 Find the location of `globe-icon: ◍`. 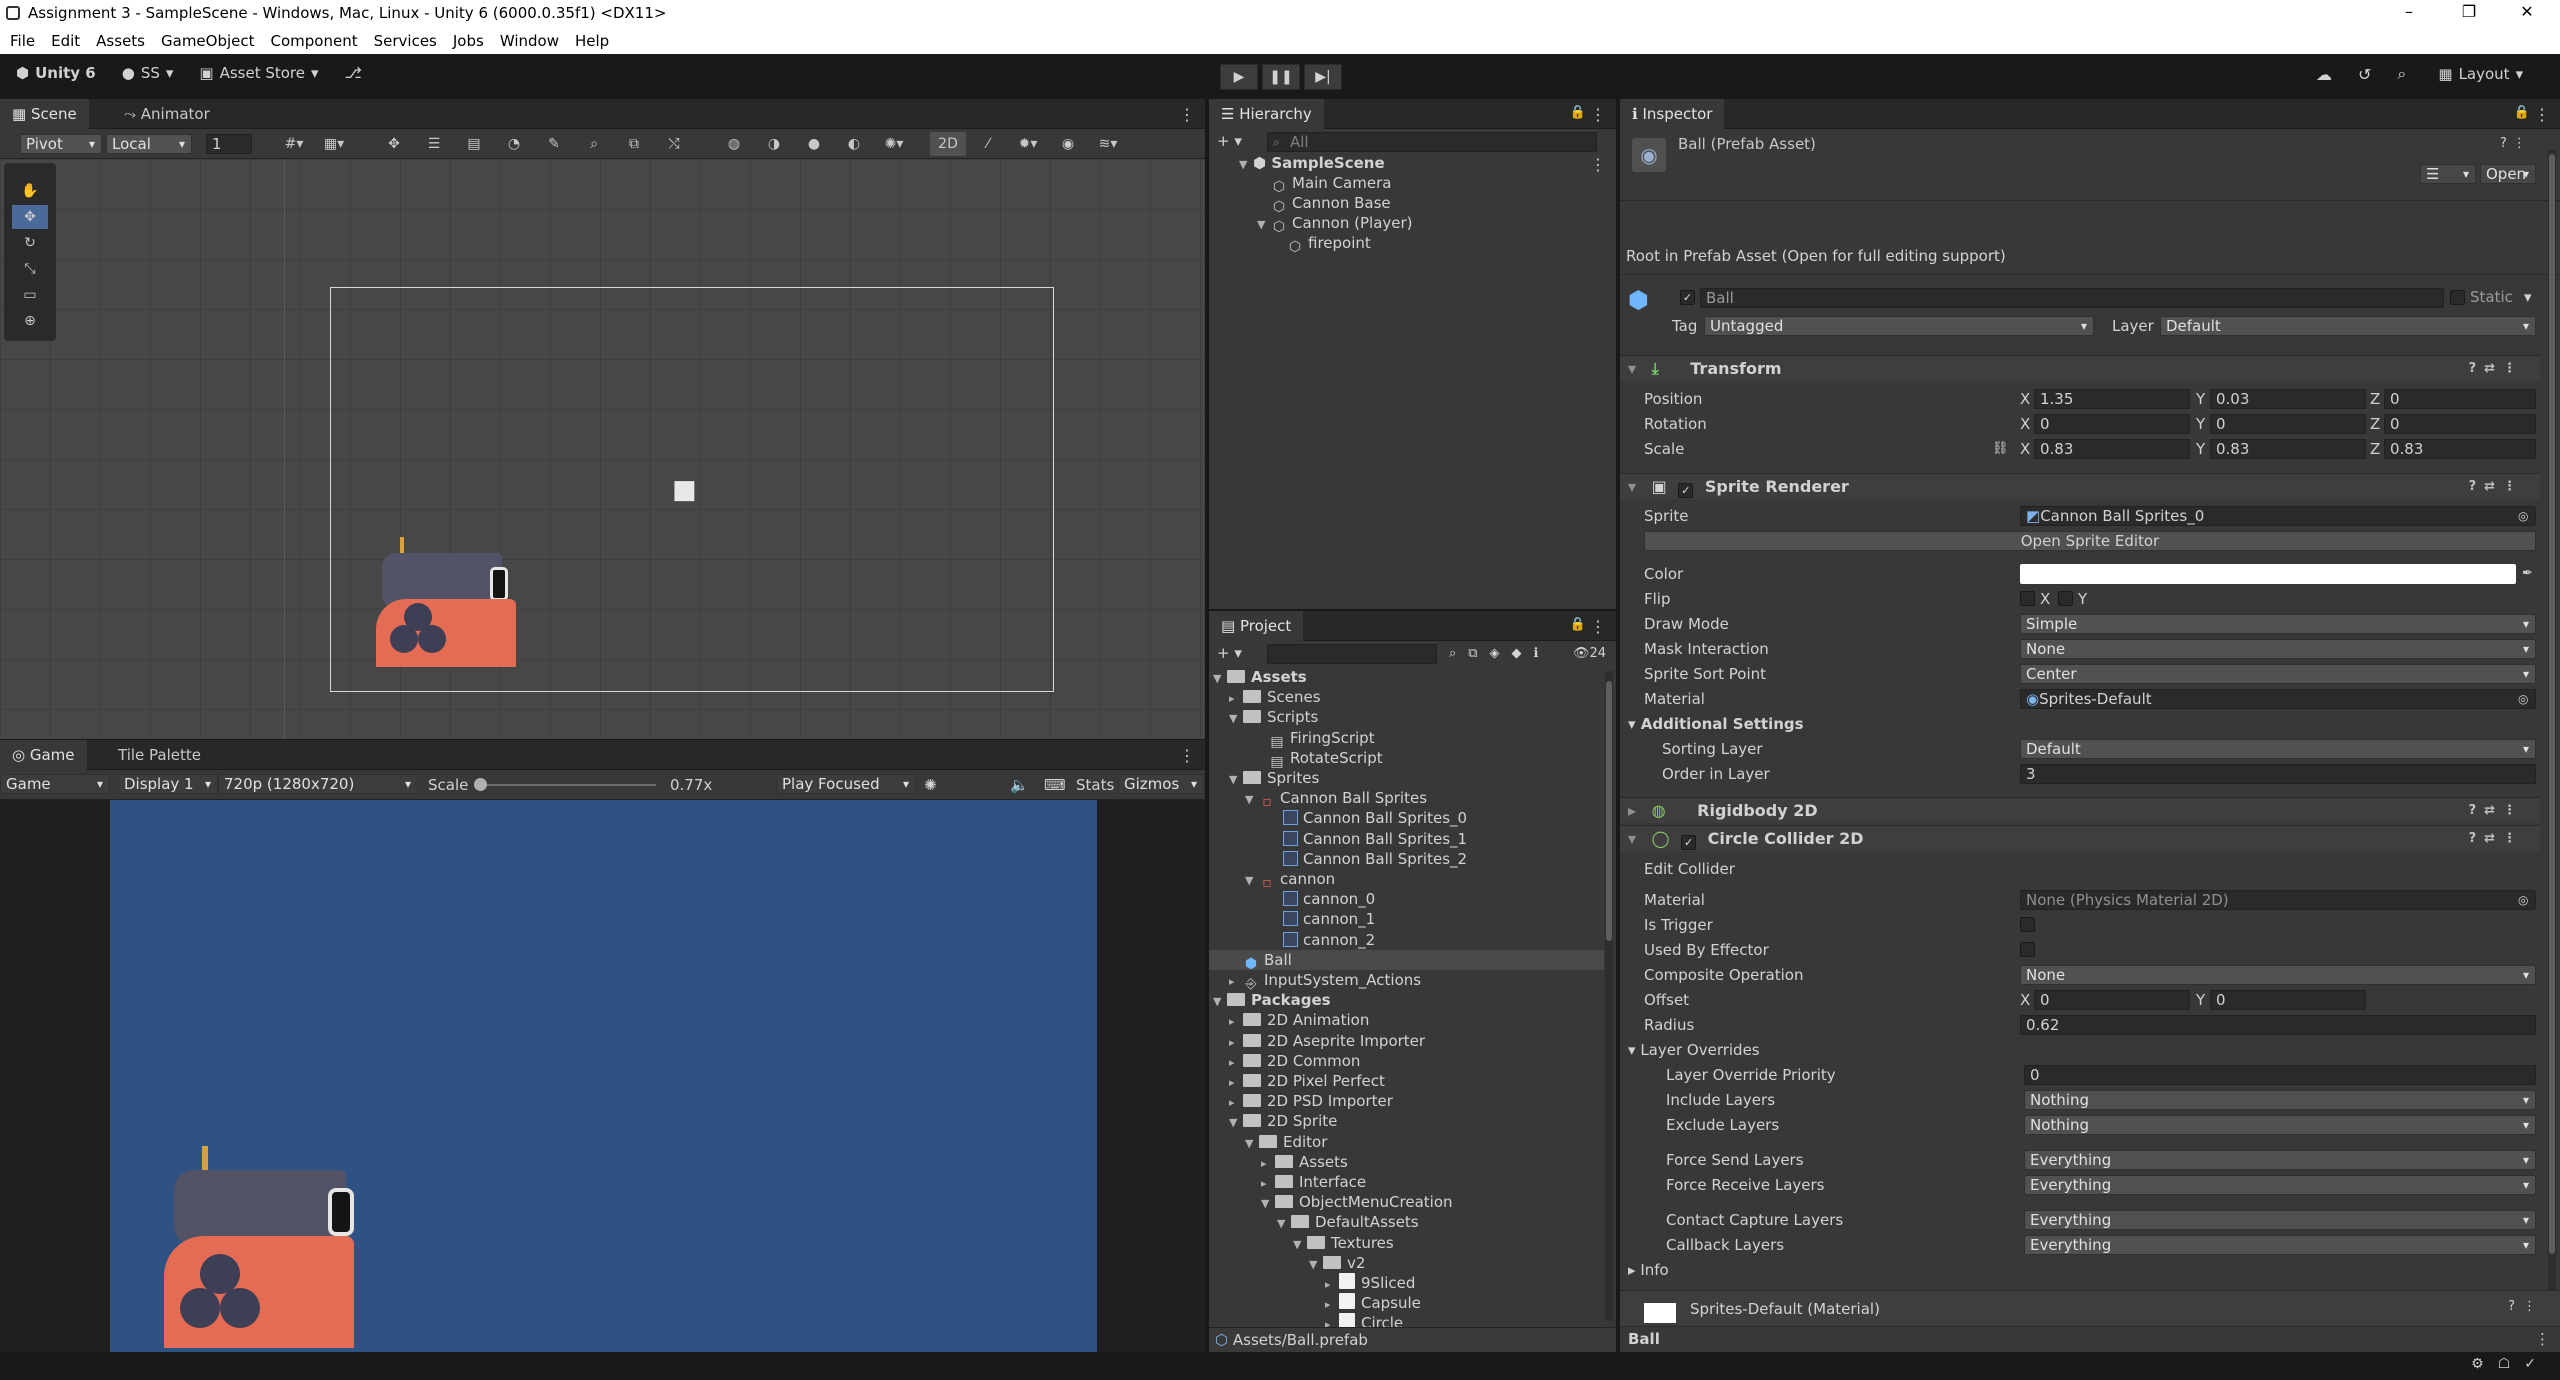

globe-icon: ◍ is located at coordinates (734, 144).